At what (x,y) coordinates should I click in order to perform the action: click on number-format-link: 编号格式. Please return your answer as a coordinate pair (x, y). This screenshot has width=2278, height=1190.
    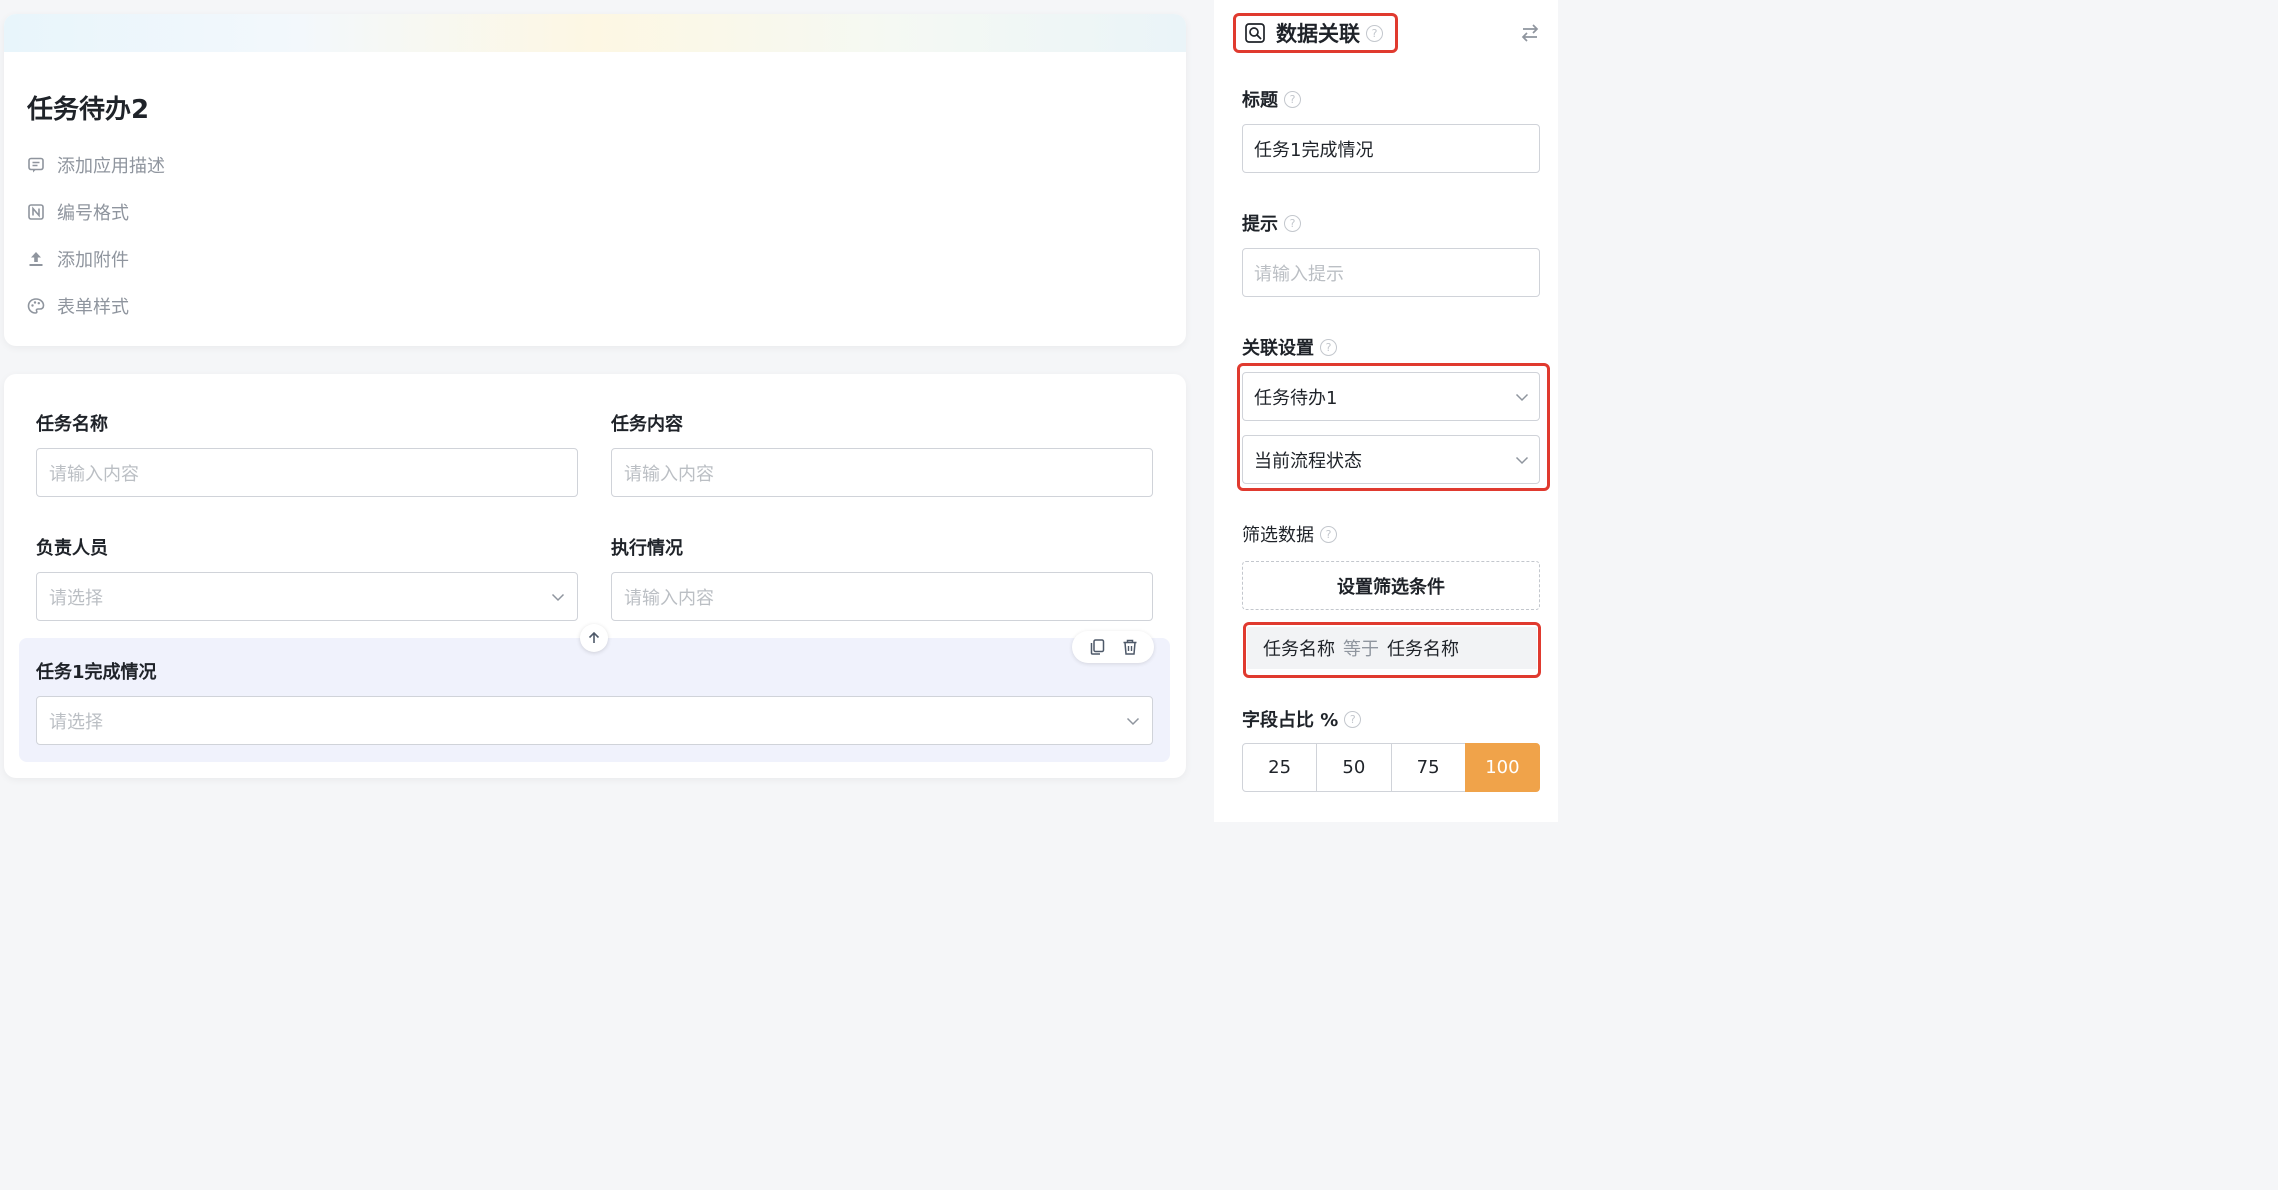
    Looking at the image, I should click on (78, 212).